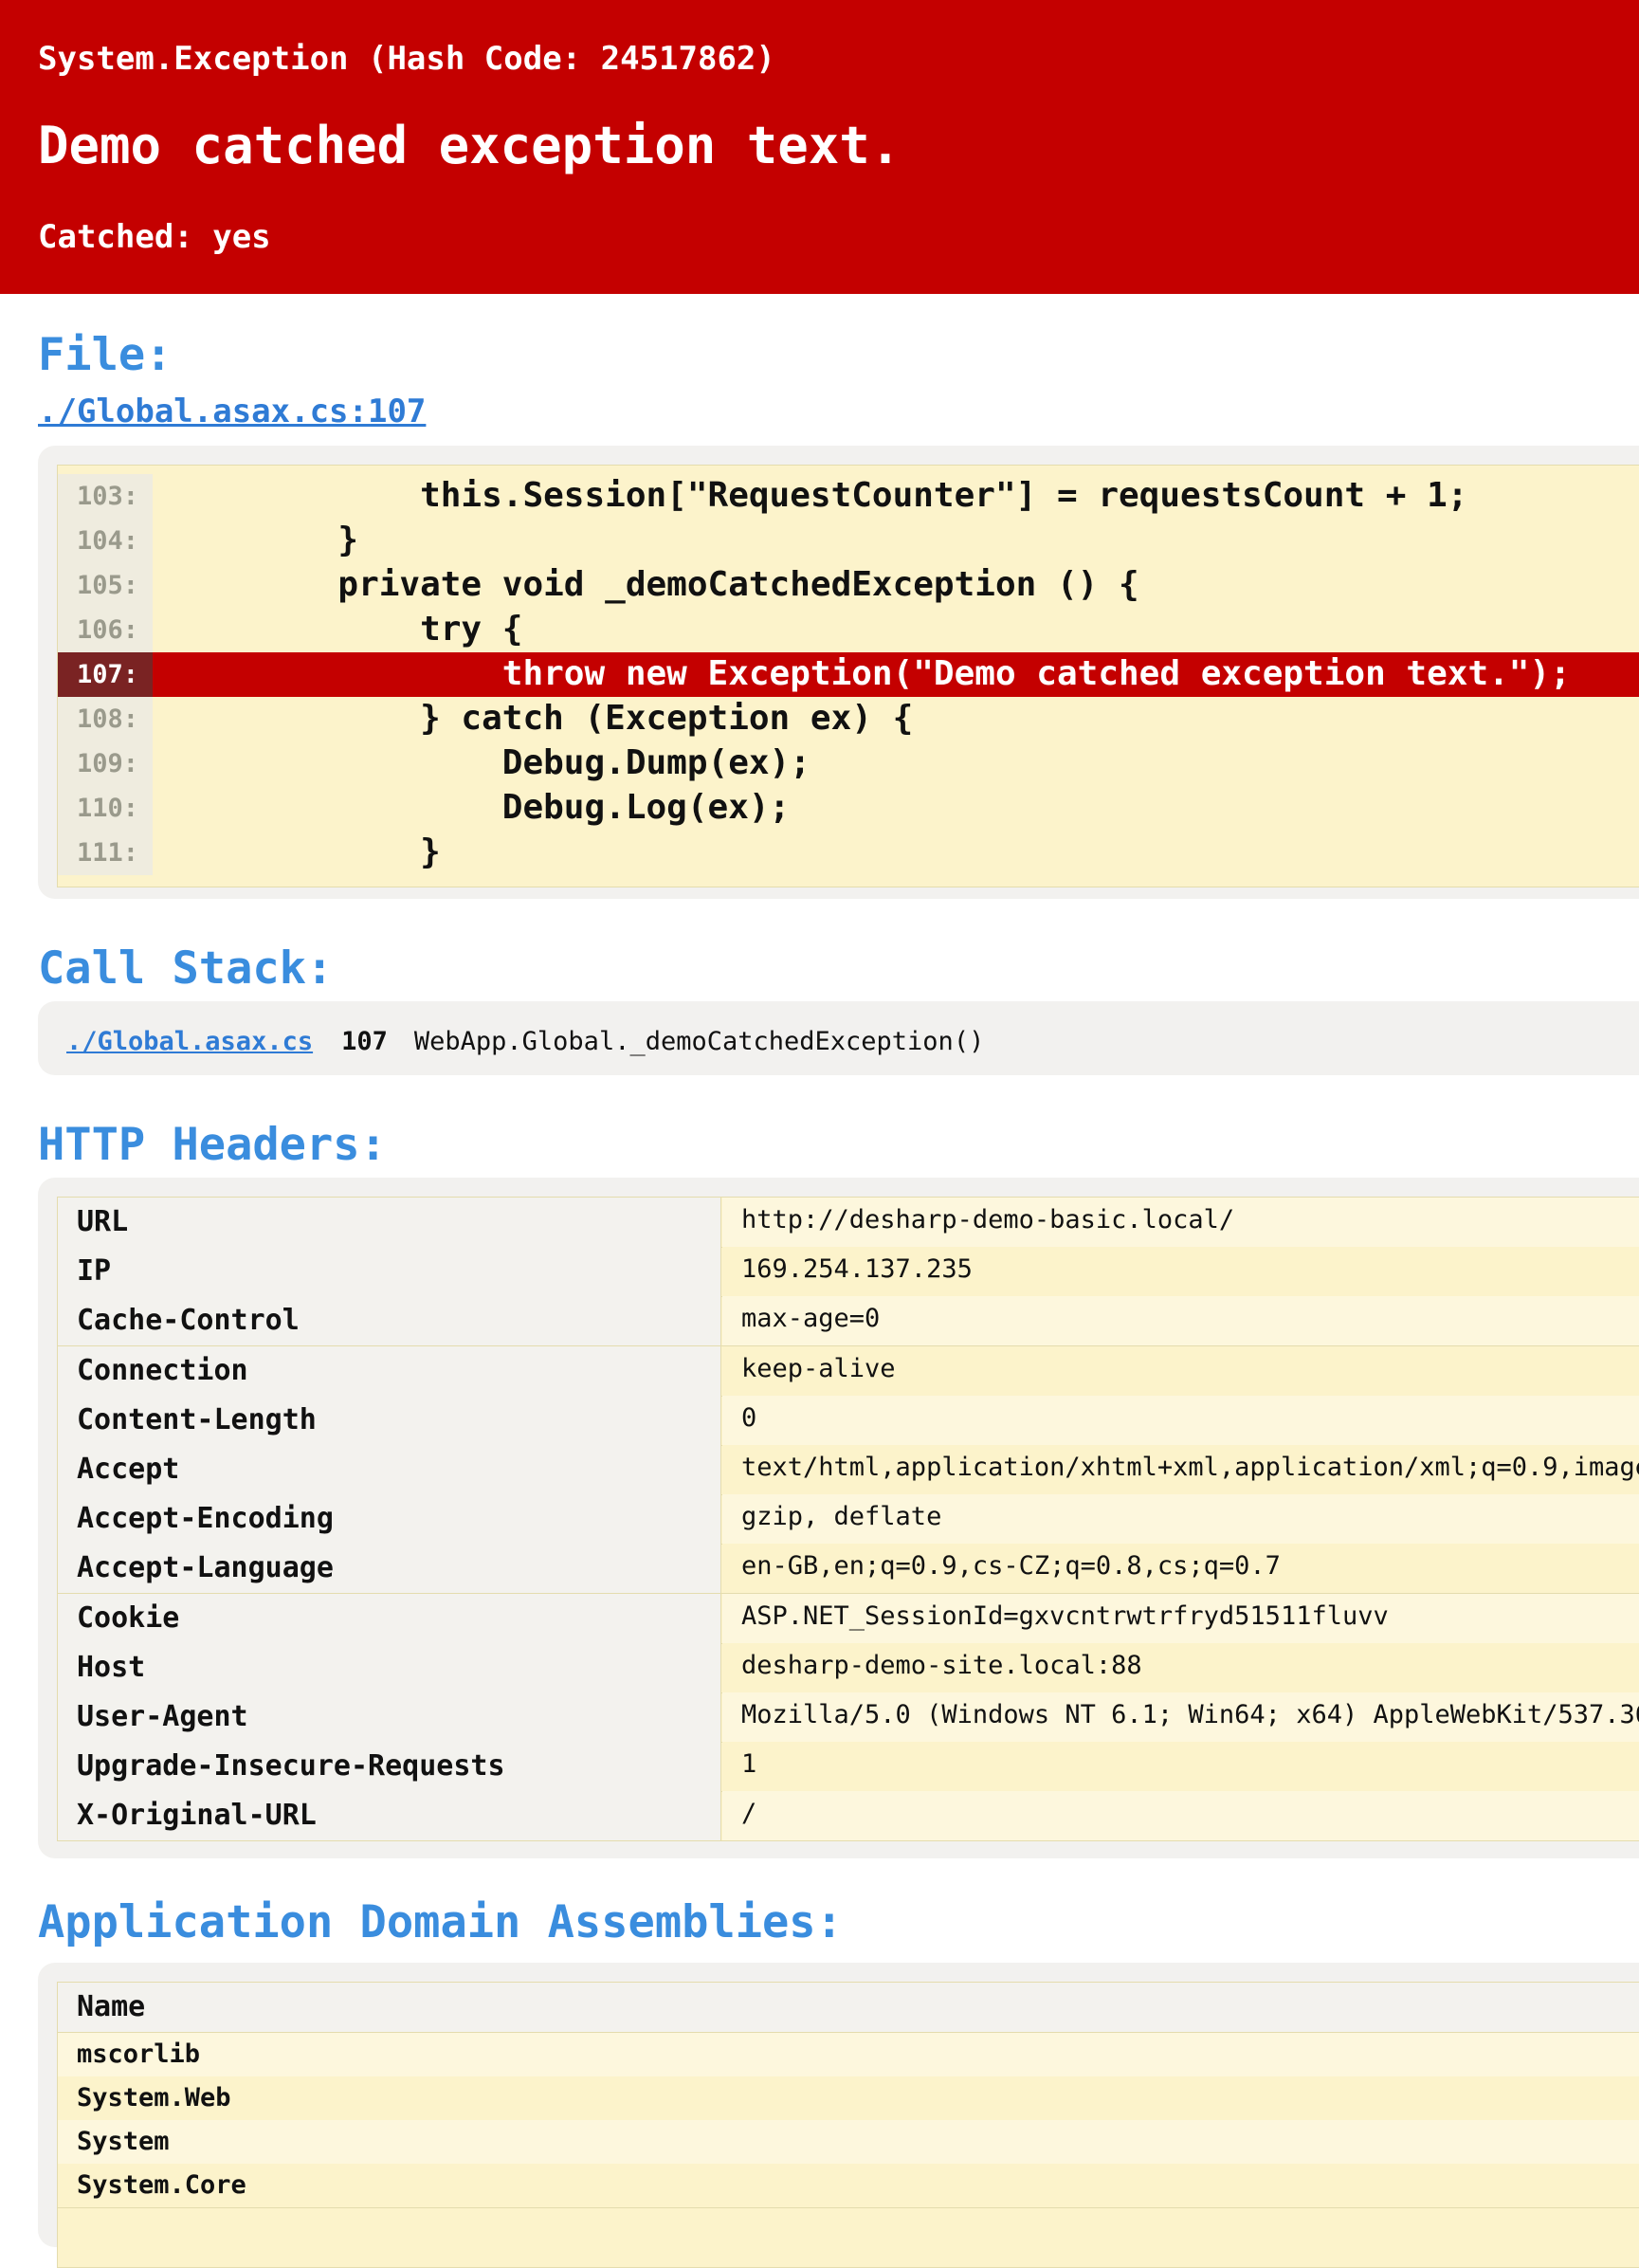 The height and width of the screenshot is (2268, 1639). Describe the element at coordinates (348, 629) in the screenshot. I see `code-text: try {` at that location.